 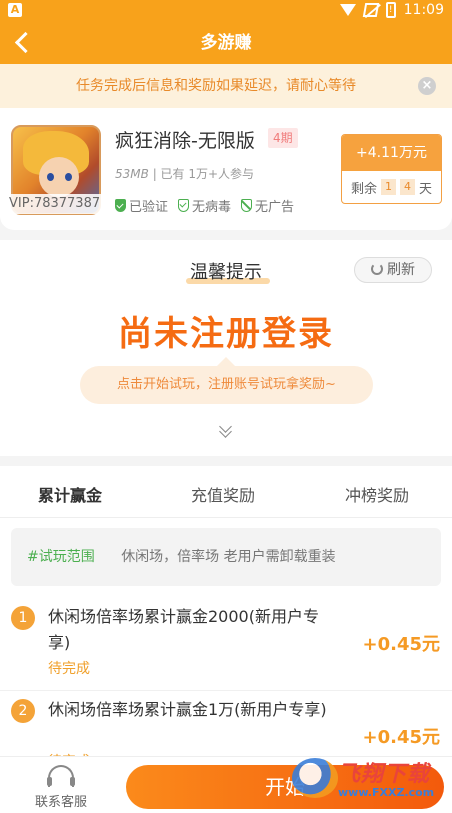 I want to click on bottom-bar: 联系客服 开始, so click(x=226, y=784).